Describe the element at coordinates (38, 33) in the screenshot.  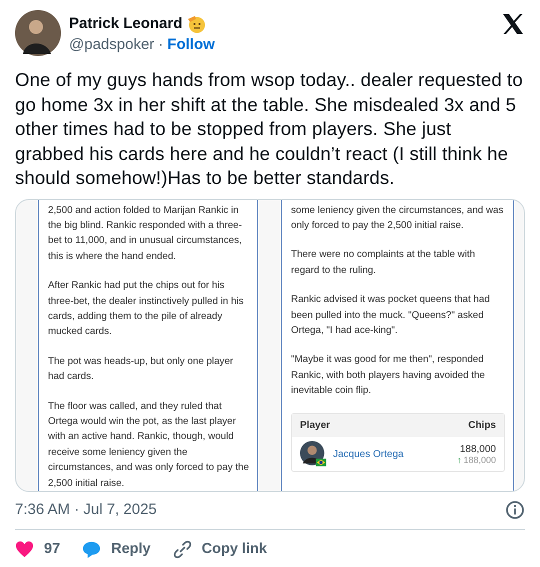
I see `avatar` at that location.